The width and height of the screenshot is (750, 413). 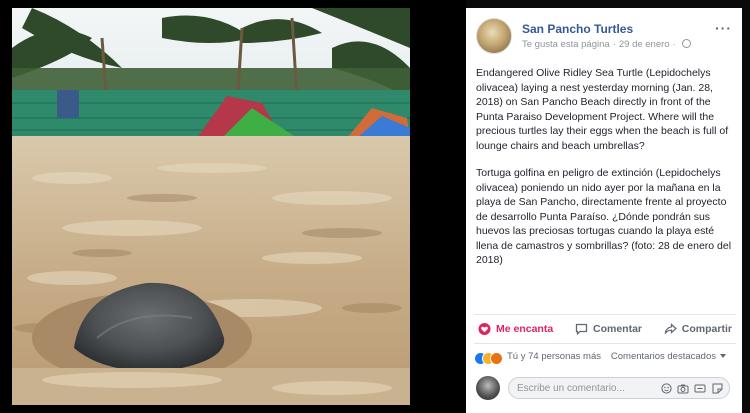 I want to click on camera-icon, so click(x=683, y=388).